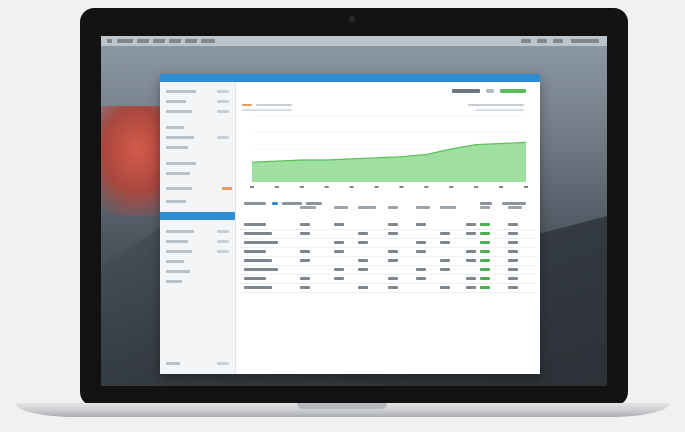  Describe the element at coordinates (389, 151) in the screenshot. I see `area-chart` at that location.